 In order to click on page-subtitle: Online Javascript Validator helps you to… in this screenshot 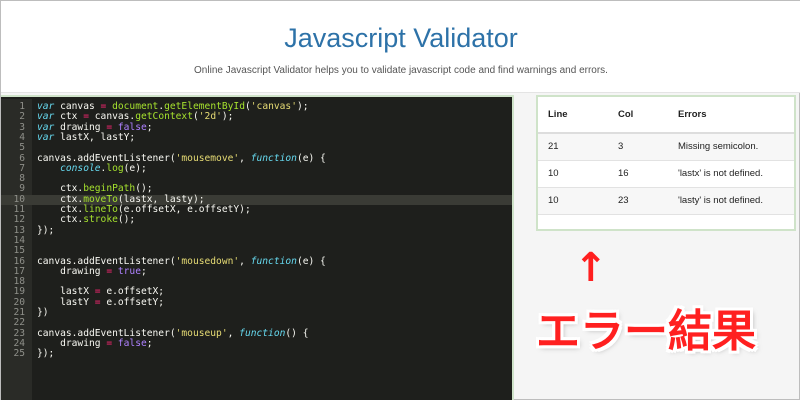, I will do `click(401, 70)`.